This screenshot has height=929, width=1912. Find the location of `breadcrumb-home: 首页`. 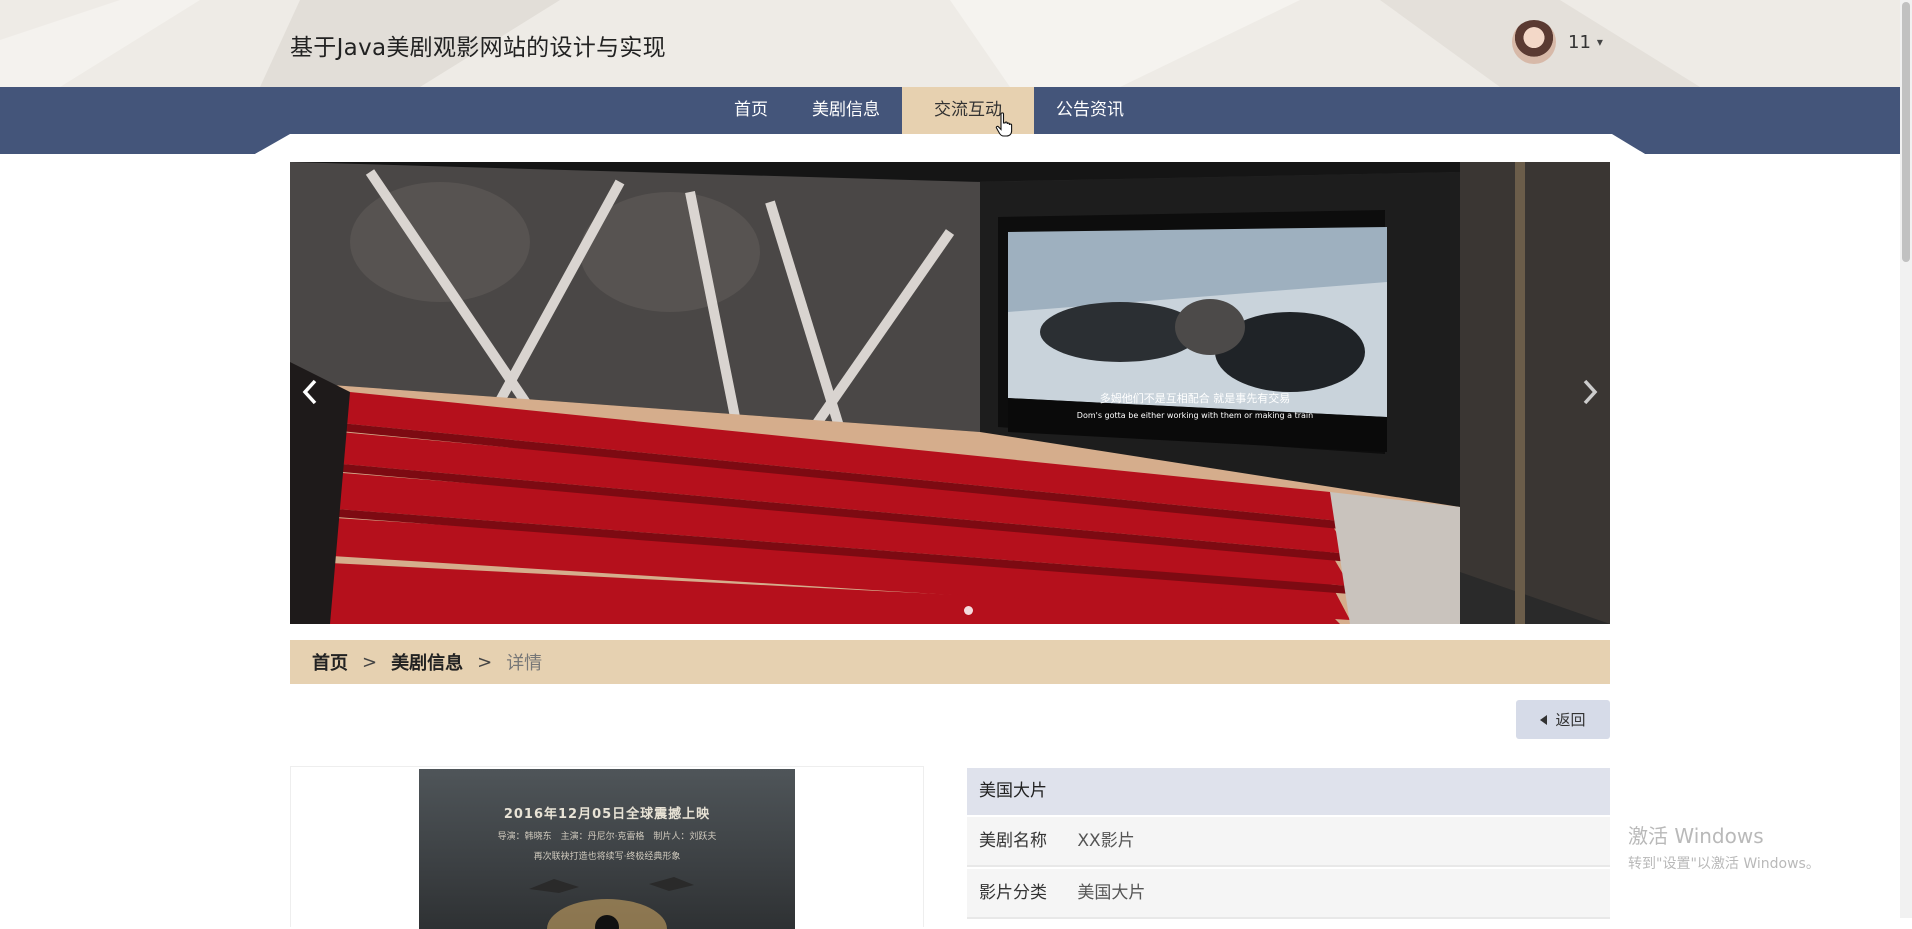

breadcrumb-home: 首页 is located at coordinates (330, 662).